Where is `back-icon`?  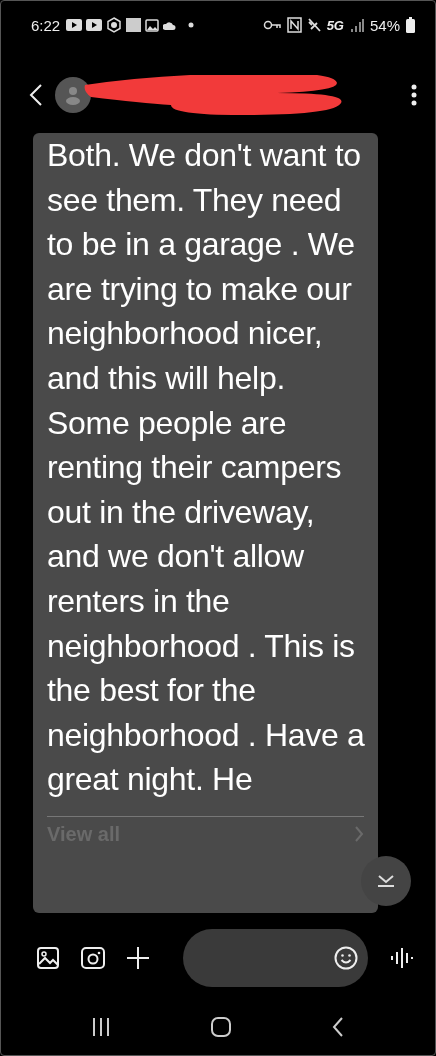 back-icon is located at coordinates (338, 1027).